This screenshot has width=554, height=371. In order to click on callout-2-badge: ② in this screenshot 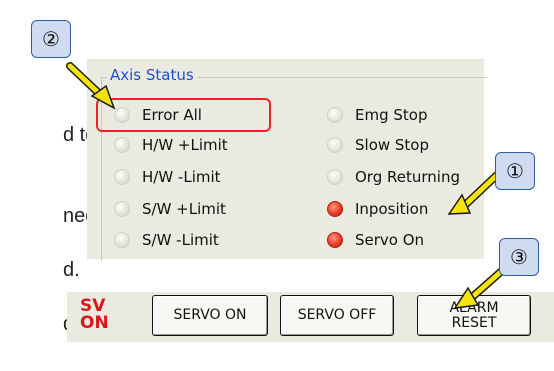, I will do `click(51, 39)`.